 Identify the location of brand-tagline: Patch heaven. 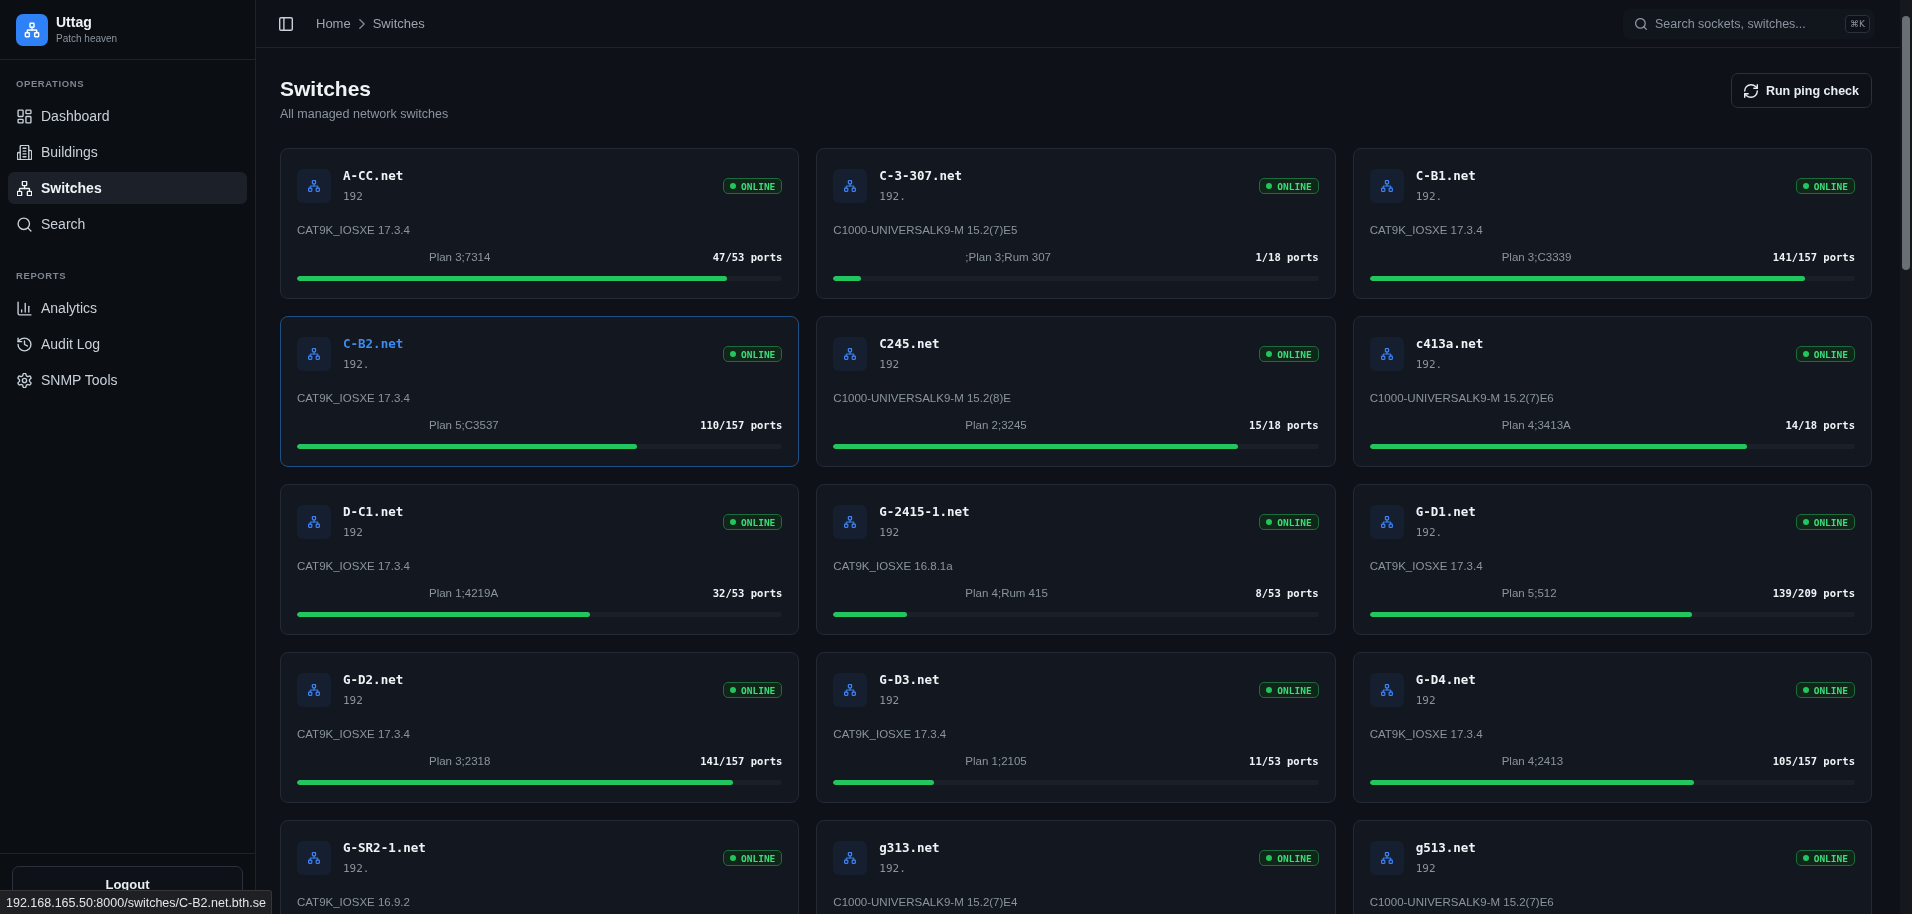
(87, 39).